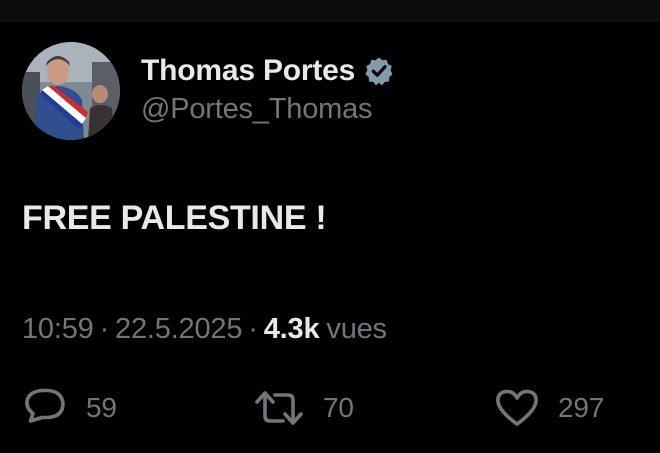  I want to click on author-name-row: Thomas Portes, so click(267, 71).